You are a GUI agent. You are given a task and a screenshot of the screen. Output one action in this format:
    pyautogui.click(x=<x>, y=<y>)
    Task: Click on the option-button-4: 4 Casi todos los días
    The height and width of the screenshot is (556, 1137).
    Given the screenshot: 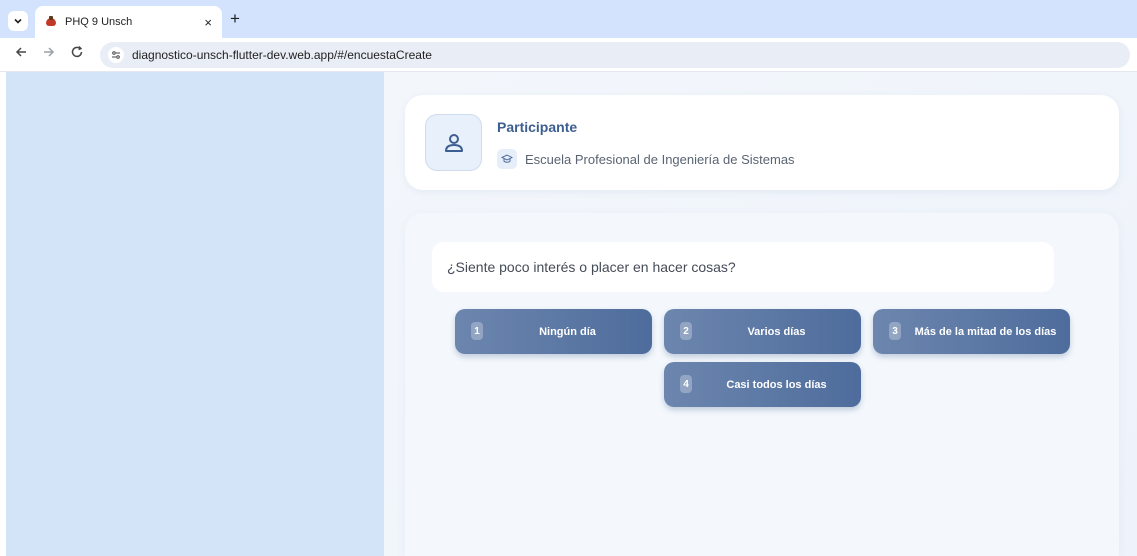 What is the action you would take?
    pyautogui.click(x=762, y=384)
    